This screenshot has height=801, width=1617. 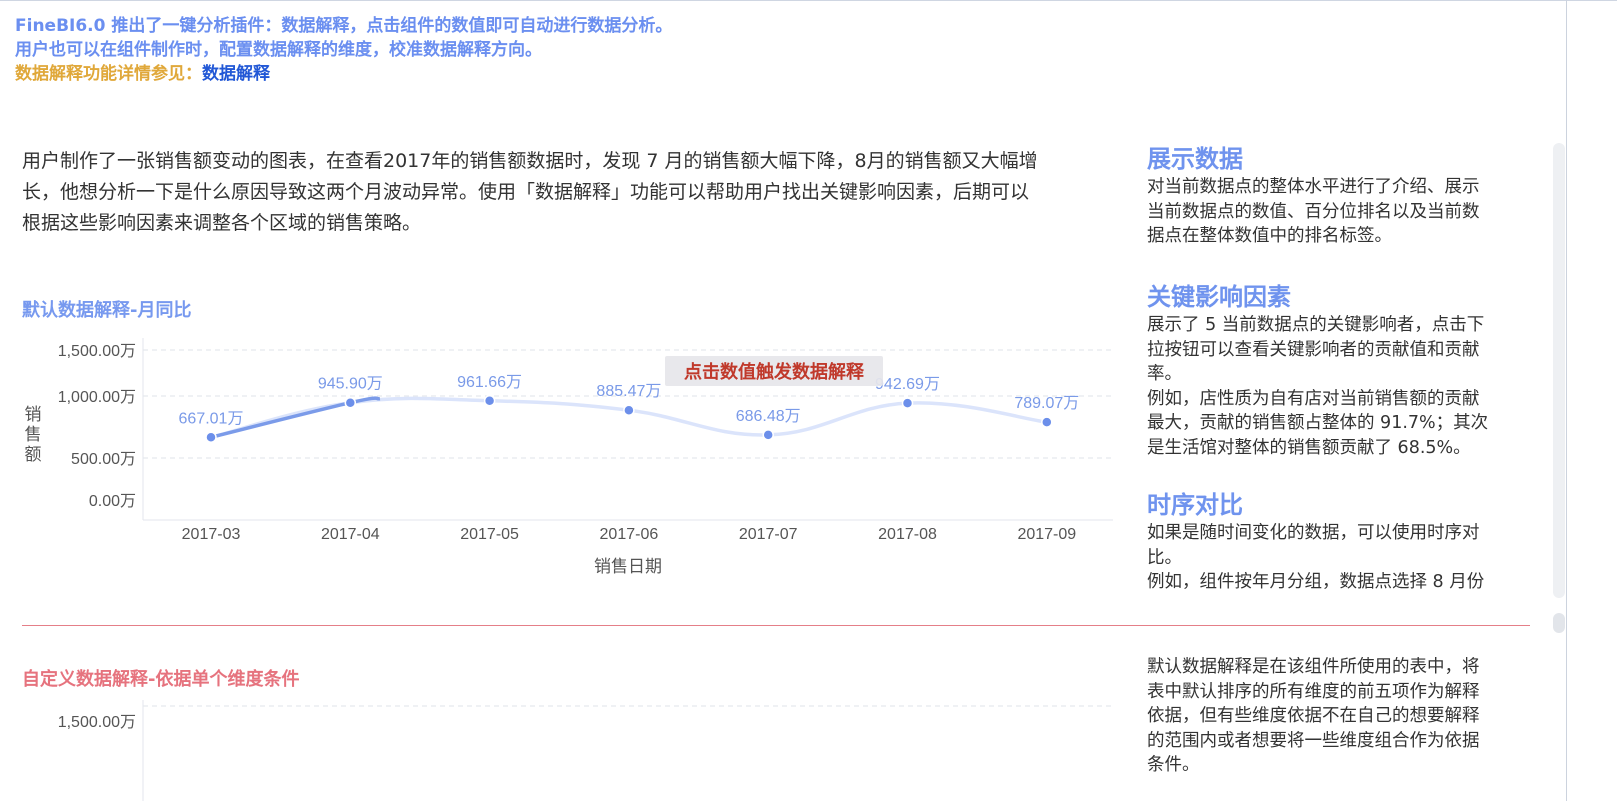 I want to click on y-axis-title-char: 额, so click(x=33, y=454).